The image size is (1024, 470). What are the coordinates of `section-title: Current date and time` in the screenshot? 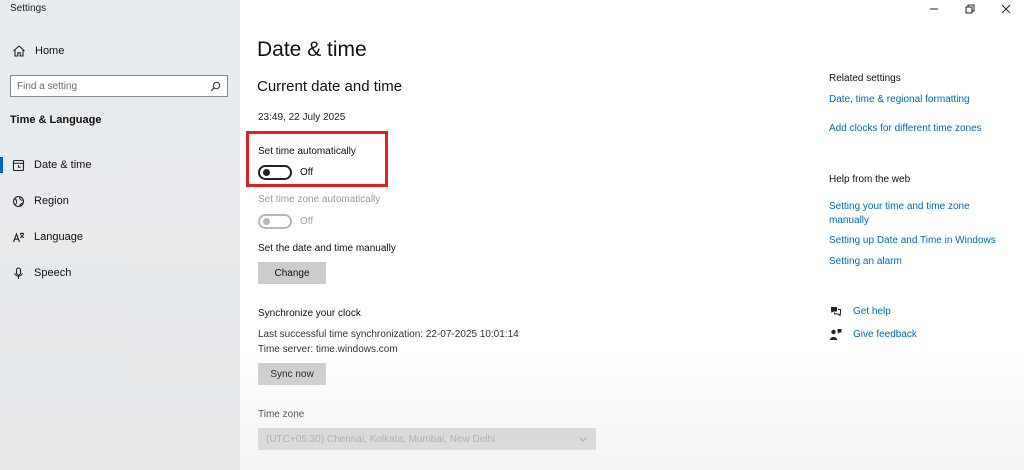 It's located at (330, 86).